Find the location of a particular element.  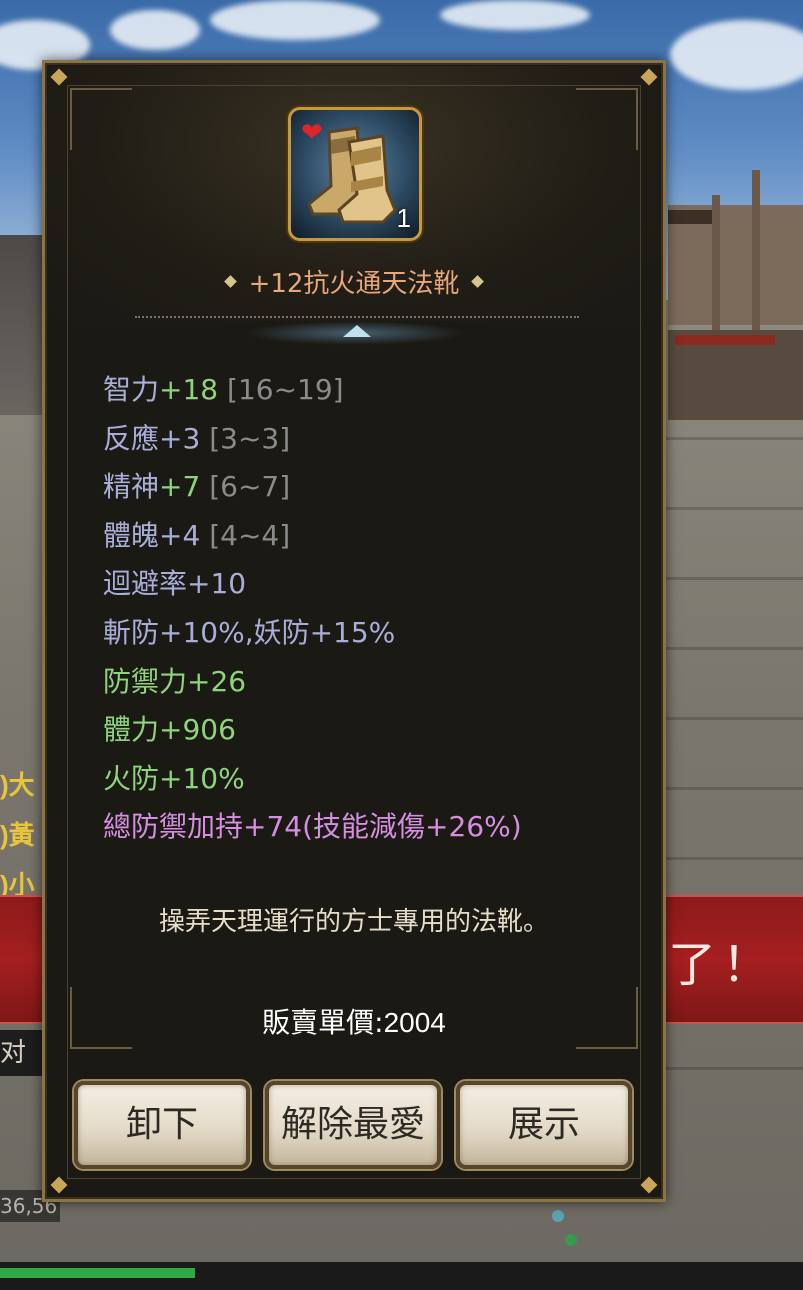

unequip-button: 卸下 is located at coordinates (162, 1125).